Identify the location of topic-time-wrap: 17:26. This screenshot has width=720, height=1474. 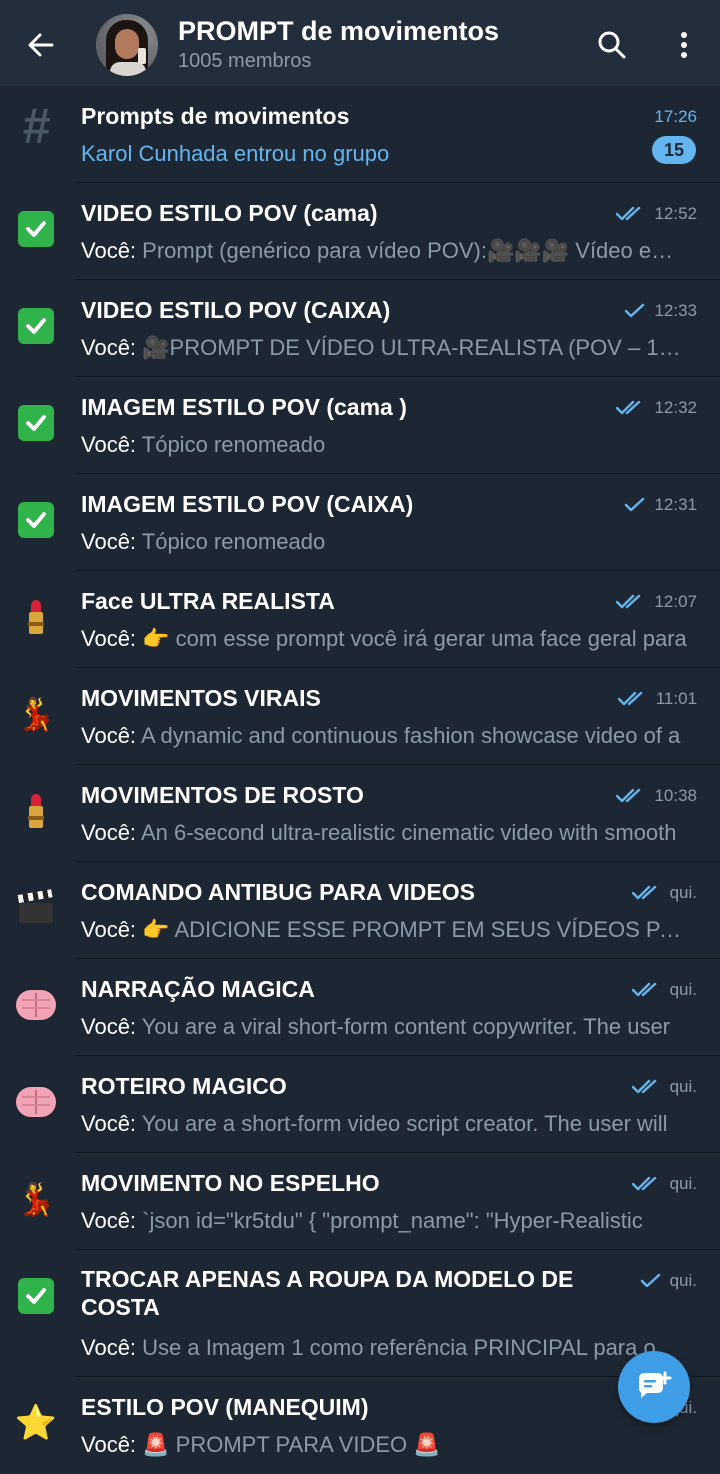
(675, 117).